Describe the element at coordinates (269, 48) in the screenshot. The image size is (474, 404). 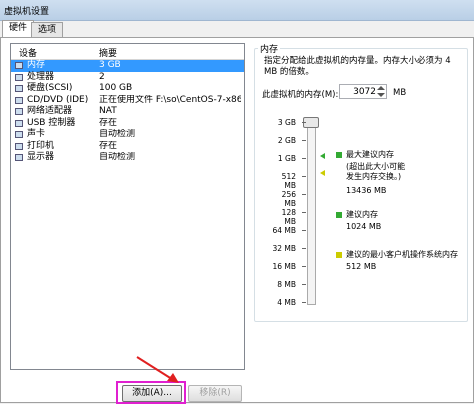
I see `memory-group-title: 内存` at that location.